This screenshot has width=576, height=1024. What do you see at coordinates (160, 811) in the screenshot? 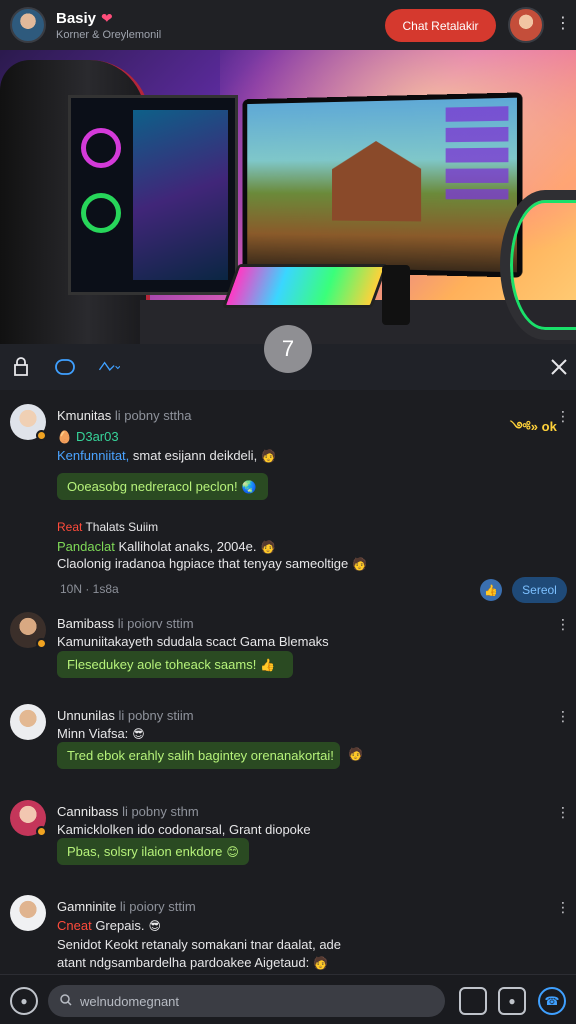
I see `comment-meta: li pobny sthm` at bounding box center [160, 811].